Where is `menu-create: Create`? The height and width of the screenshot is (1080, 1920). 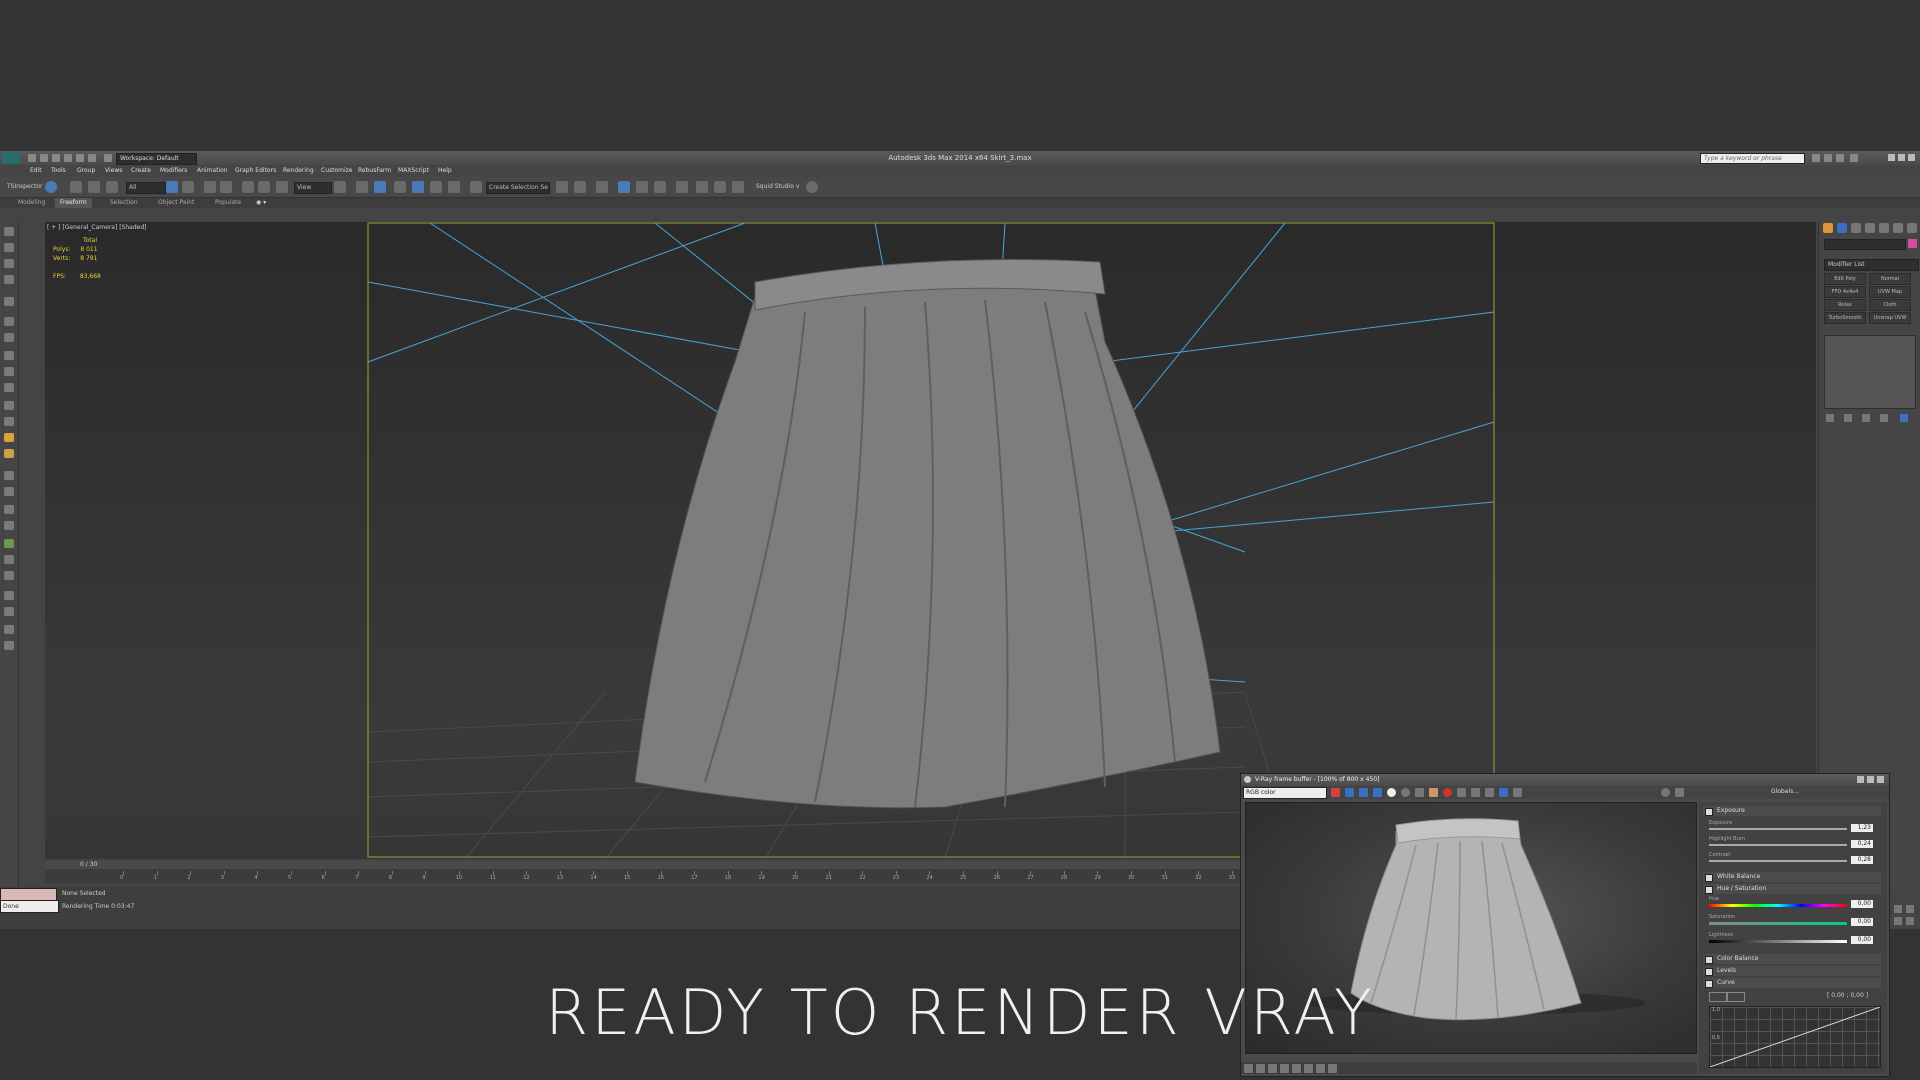
menu-create: Create is located at coordinates (141, 171).